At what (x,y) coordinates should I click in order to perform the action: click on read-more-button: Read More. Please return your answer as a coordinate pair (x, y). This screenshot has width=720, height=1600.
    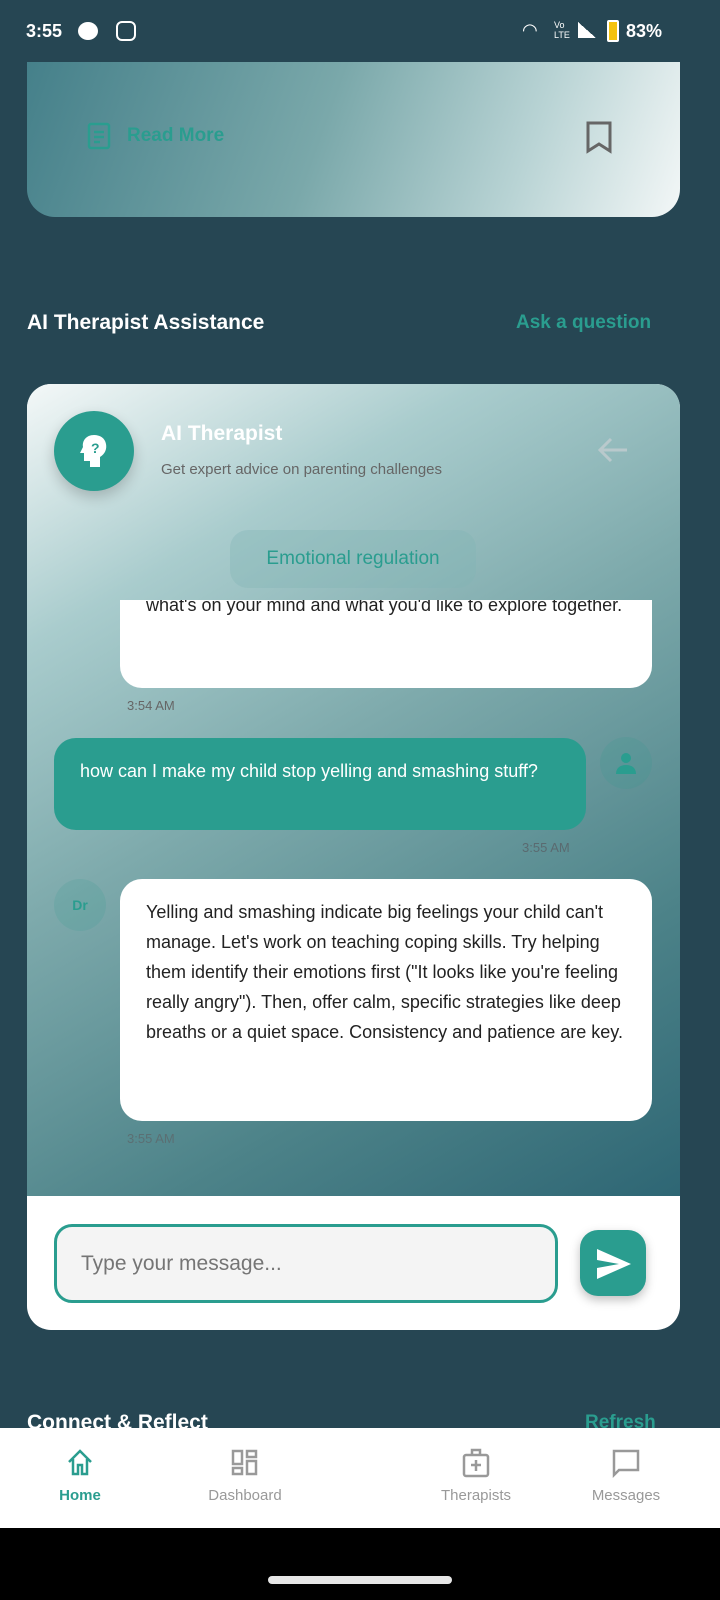
    Looking at the image, I should click on (155, 136).